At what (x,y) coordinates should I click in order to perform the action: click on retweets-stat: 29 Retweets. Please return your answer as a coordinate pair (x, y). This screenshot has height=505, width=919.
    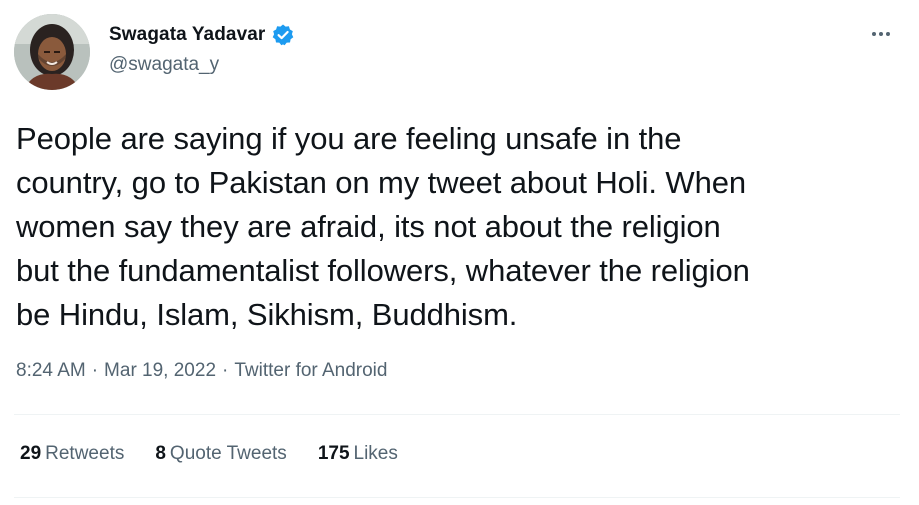
    Looking at the image, I should click on (72, 454).